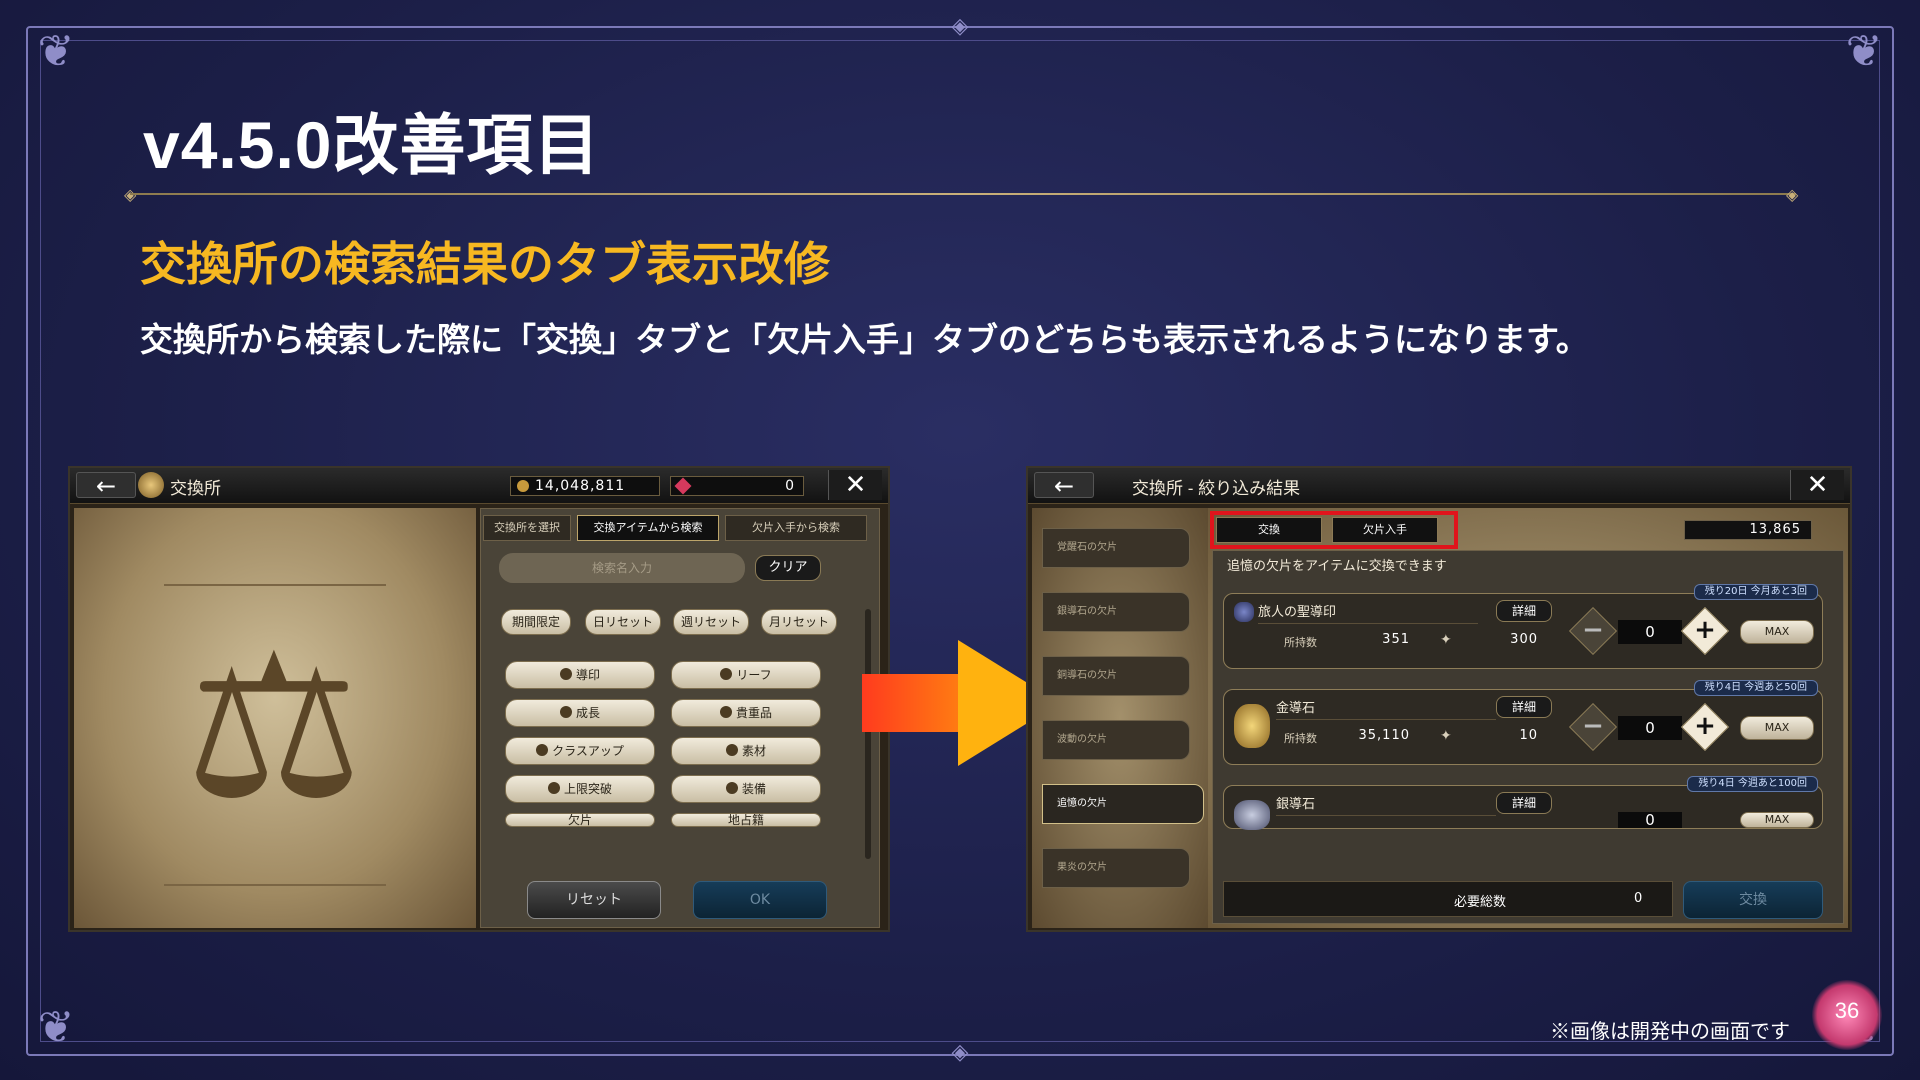 This screenshot has width=1920, height=1080. What do you see at coordinates (1446, 640) in the screenshot?
I see `fragment-icon: ✦` at bounding box center [1446, 640].